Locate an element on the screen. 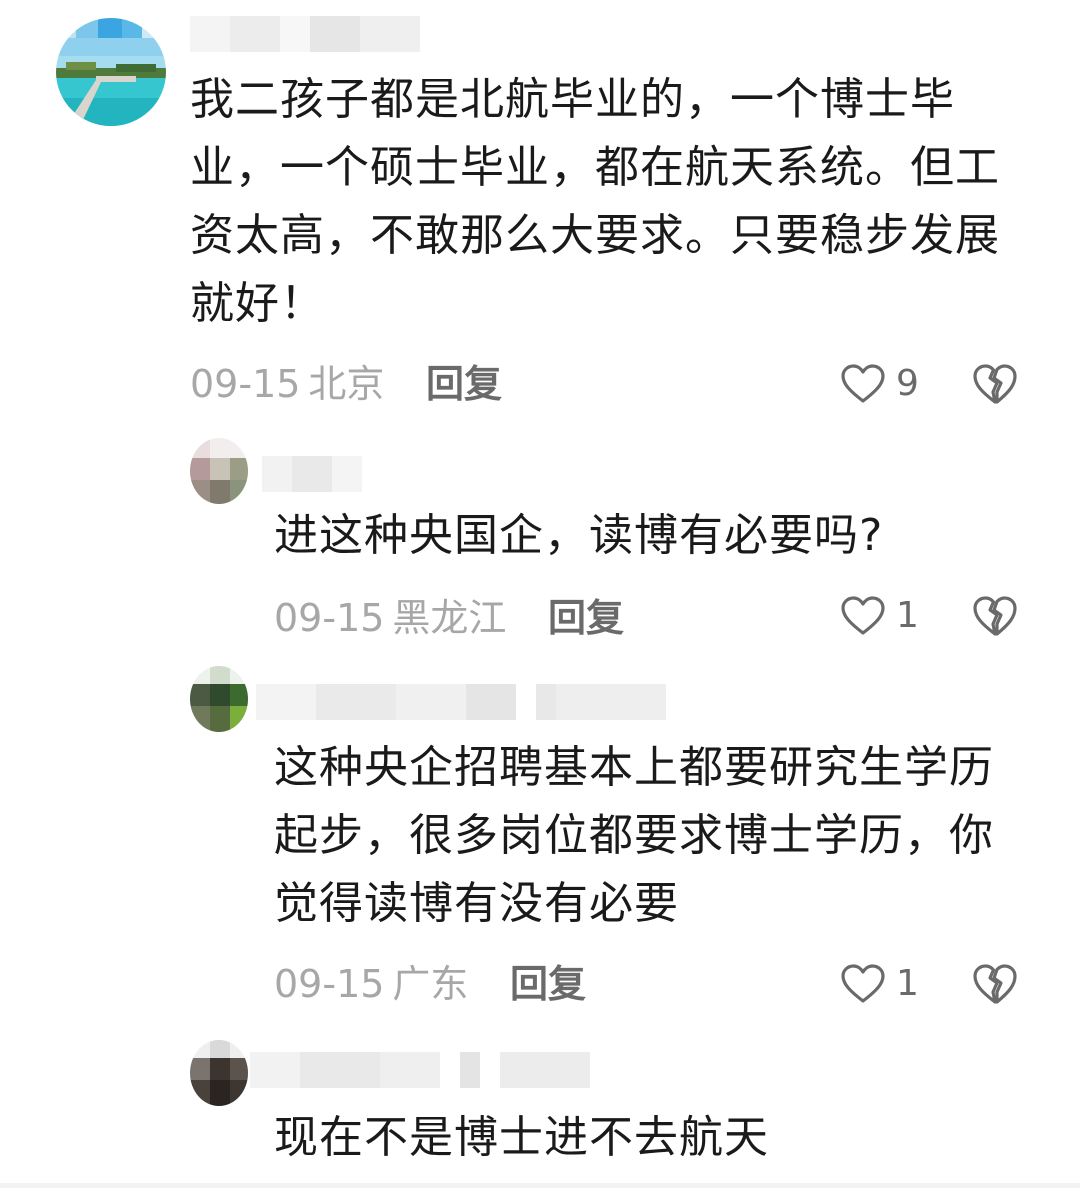  comment-text: 进这种央国企，读博有必要吗? is located at coordinates (579, 535).